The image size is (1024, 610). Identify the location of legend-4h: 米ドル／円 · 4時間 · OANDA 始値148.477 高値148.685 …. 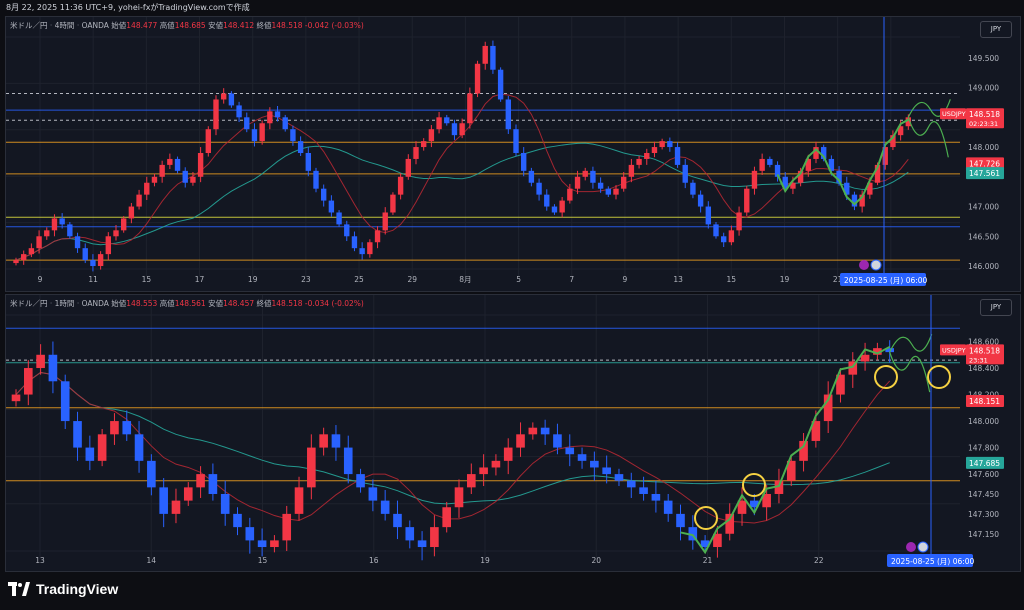
(187, 25).